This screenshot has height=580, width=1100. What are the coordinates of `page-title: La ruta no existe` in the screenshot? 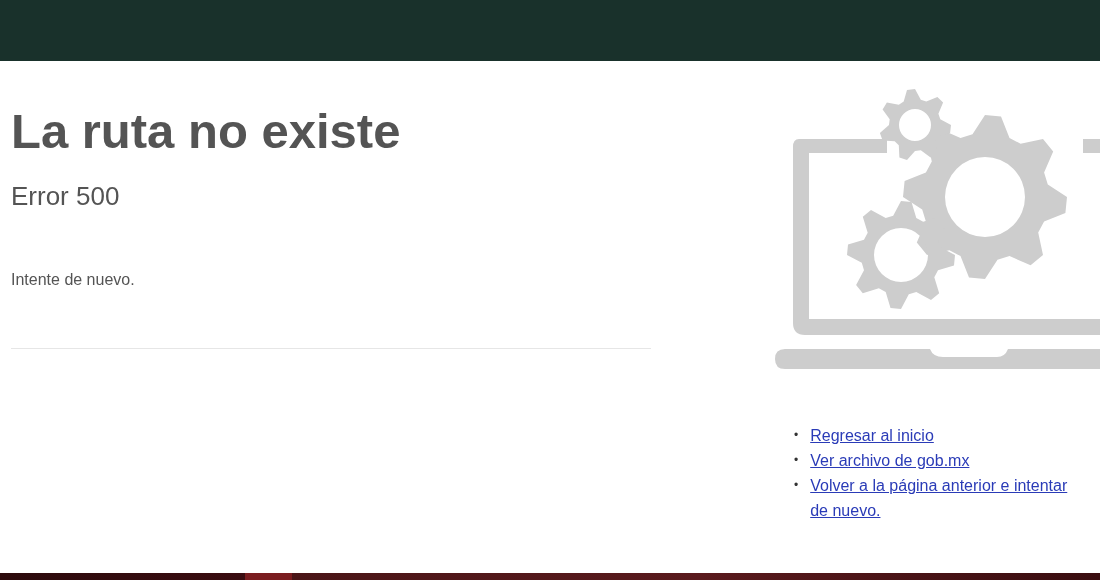 It's located at (206, 132).